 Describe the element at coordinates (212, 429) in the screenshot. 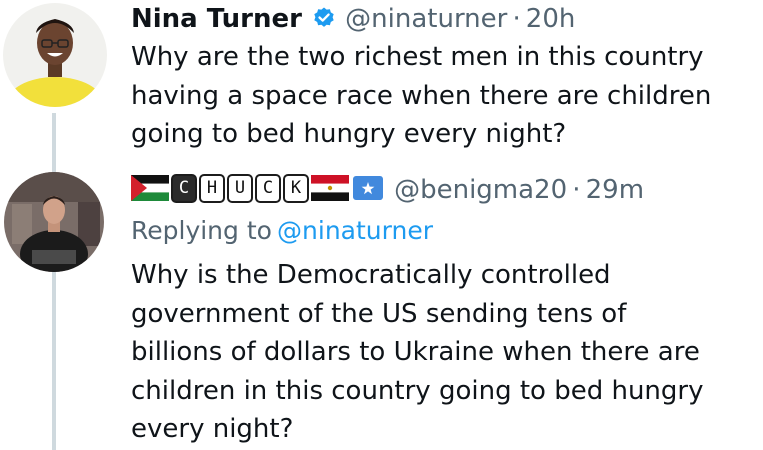

I see `tweet2-text-line: every night?` at that location.